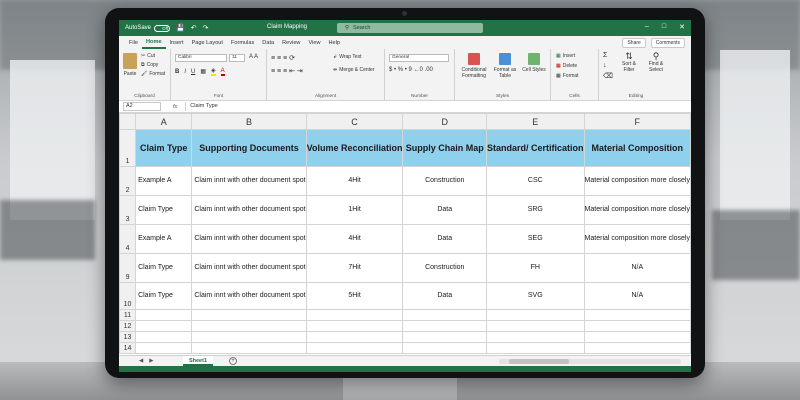 The height and width of the screenshot is (400, 800). What do you see at coordinates (590, 361) in the screenshot?
I see `horizontal-scrollbar` at bounding box center [590, 361].